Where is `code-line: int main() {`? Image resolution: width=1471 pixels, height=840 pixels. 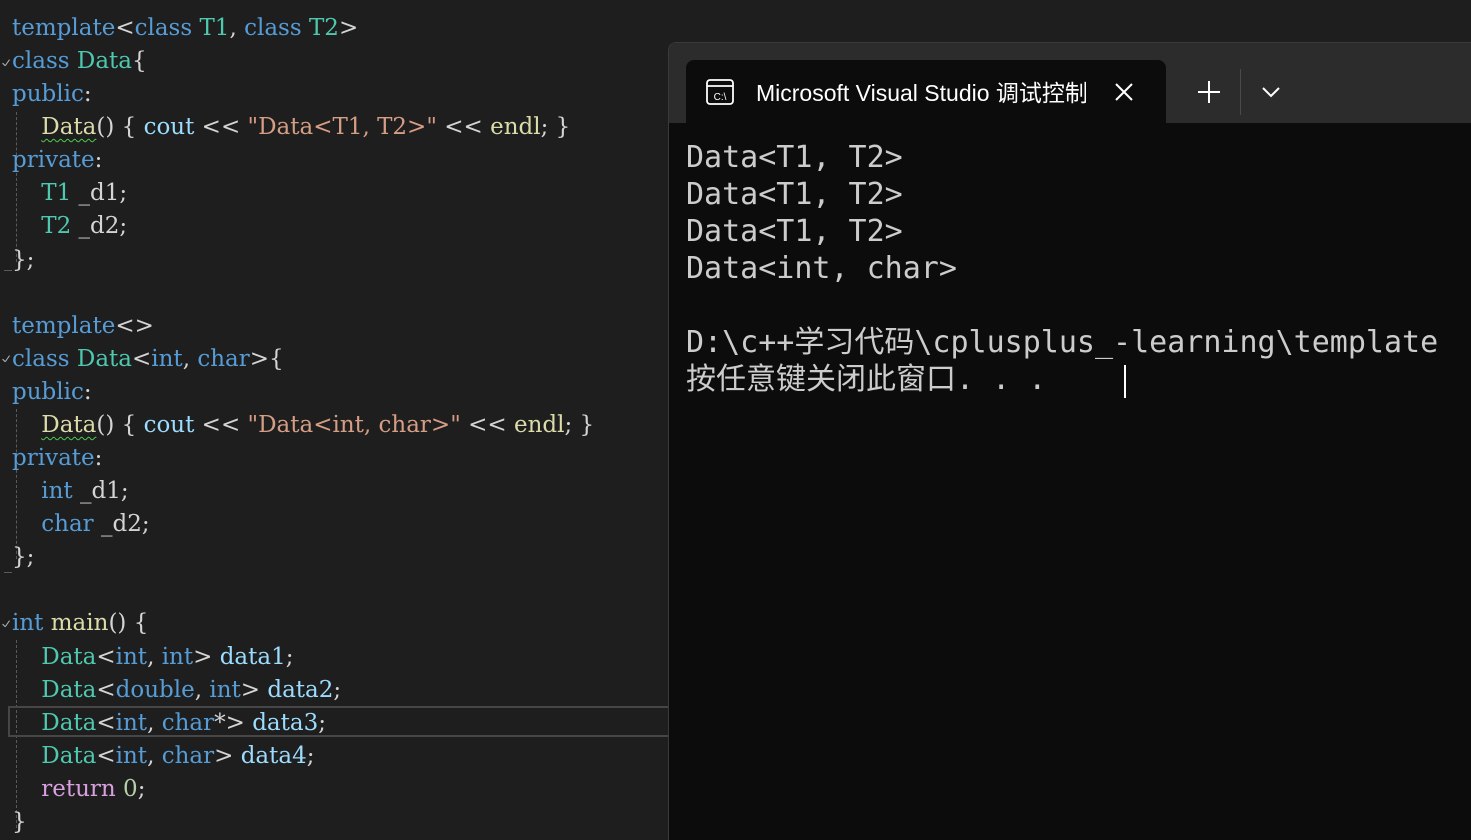
code-line: int main() { is located at coordinates (80, 623).